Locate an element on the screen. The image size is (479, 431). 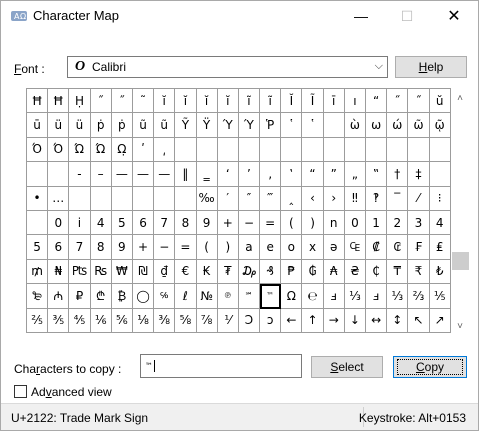
character-cell: ↄ is located at coordinates (271, 320).